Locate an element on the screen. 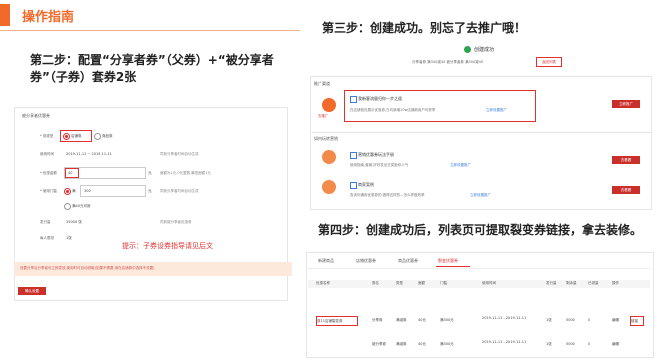  case-button: 去看看 is located at coordinates (626, 190).